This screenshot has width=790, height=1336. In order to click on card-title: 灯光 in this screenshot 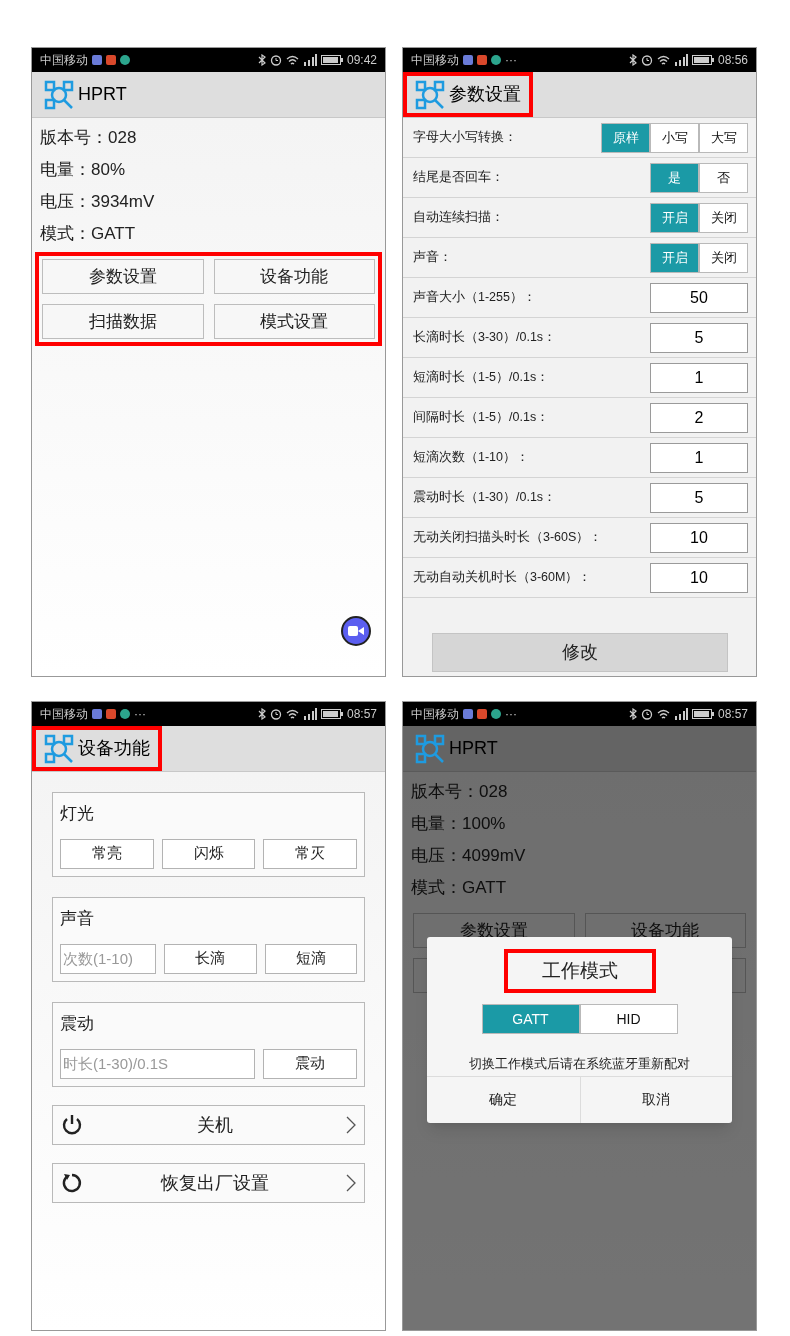, I will do `click(77, 814)`.